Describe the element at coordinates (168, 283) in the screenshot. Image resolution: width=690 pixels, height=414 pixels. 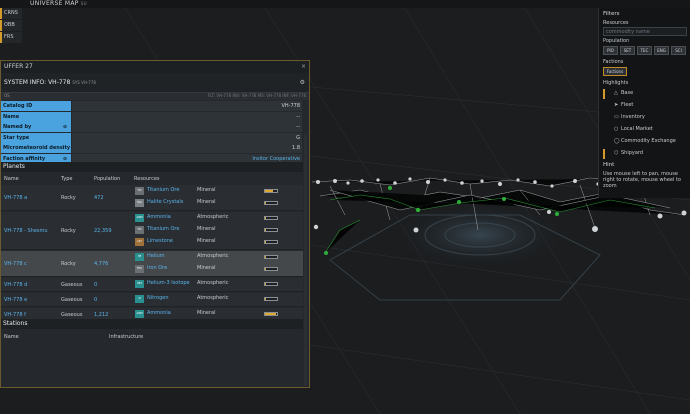
I see `resource-name: Helium-3 Isotope` at that location.